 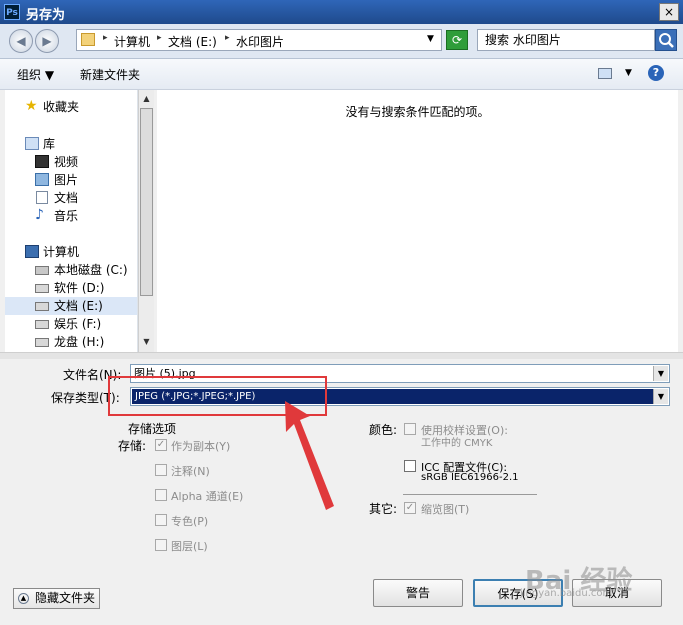 I want to click on address-dropdown-icon: ▼, so click(x=430, y=39).